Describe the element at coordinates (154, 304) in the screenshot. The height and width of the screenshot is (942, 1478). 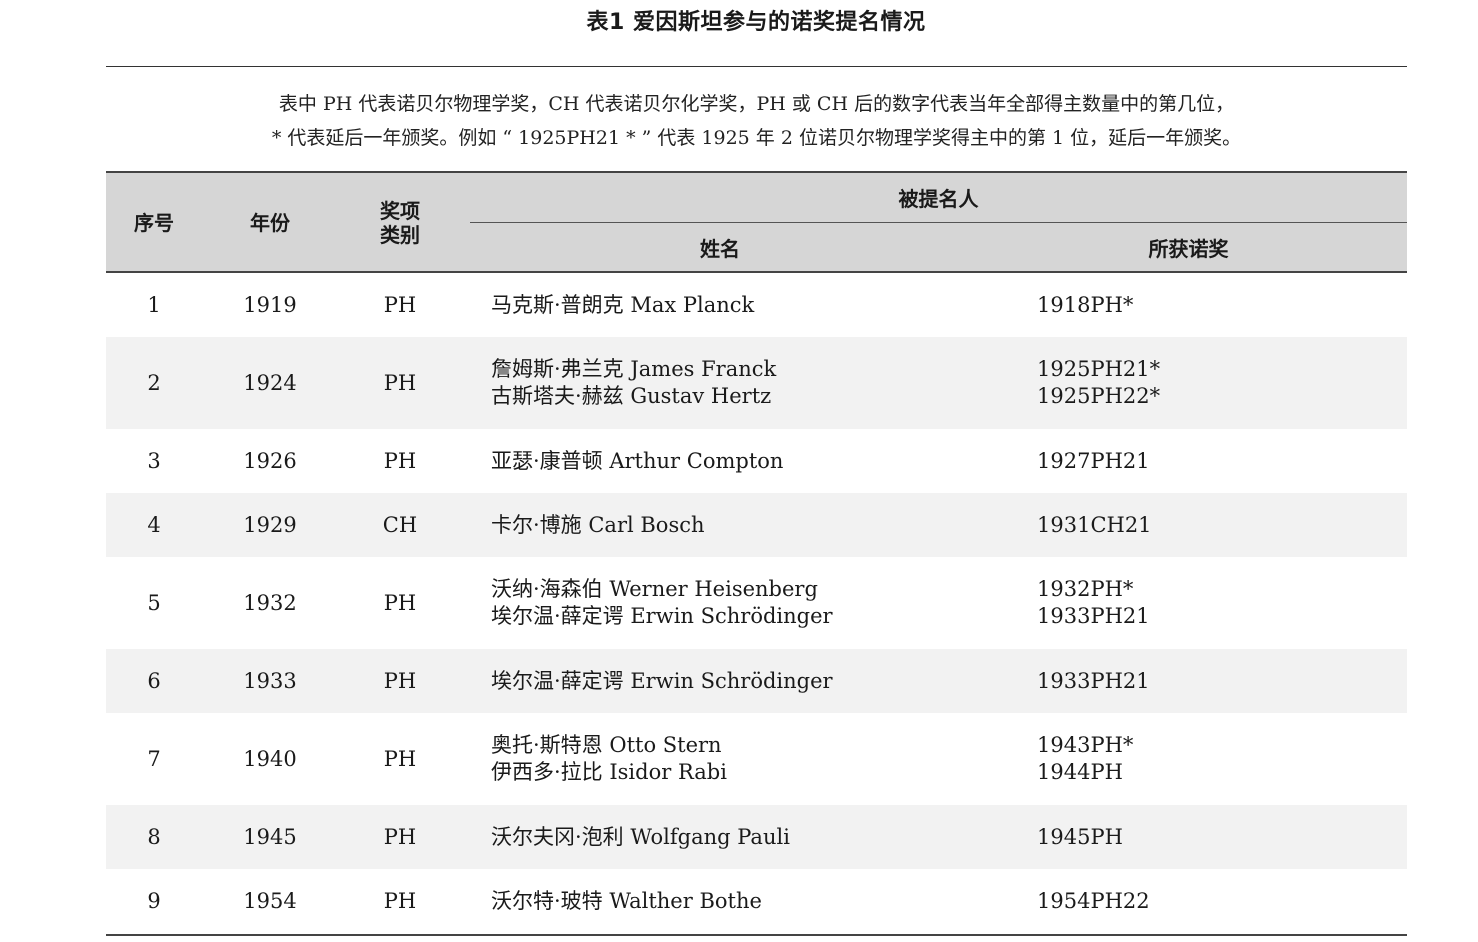
I see `cell-index: 1` at that location.